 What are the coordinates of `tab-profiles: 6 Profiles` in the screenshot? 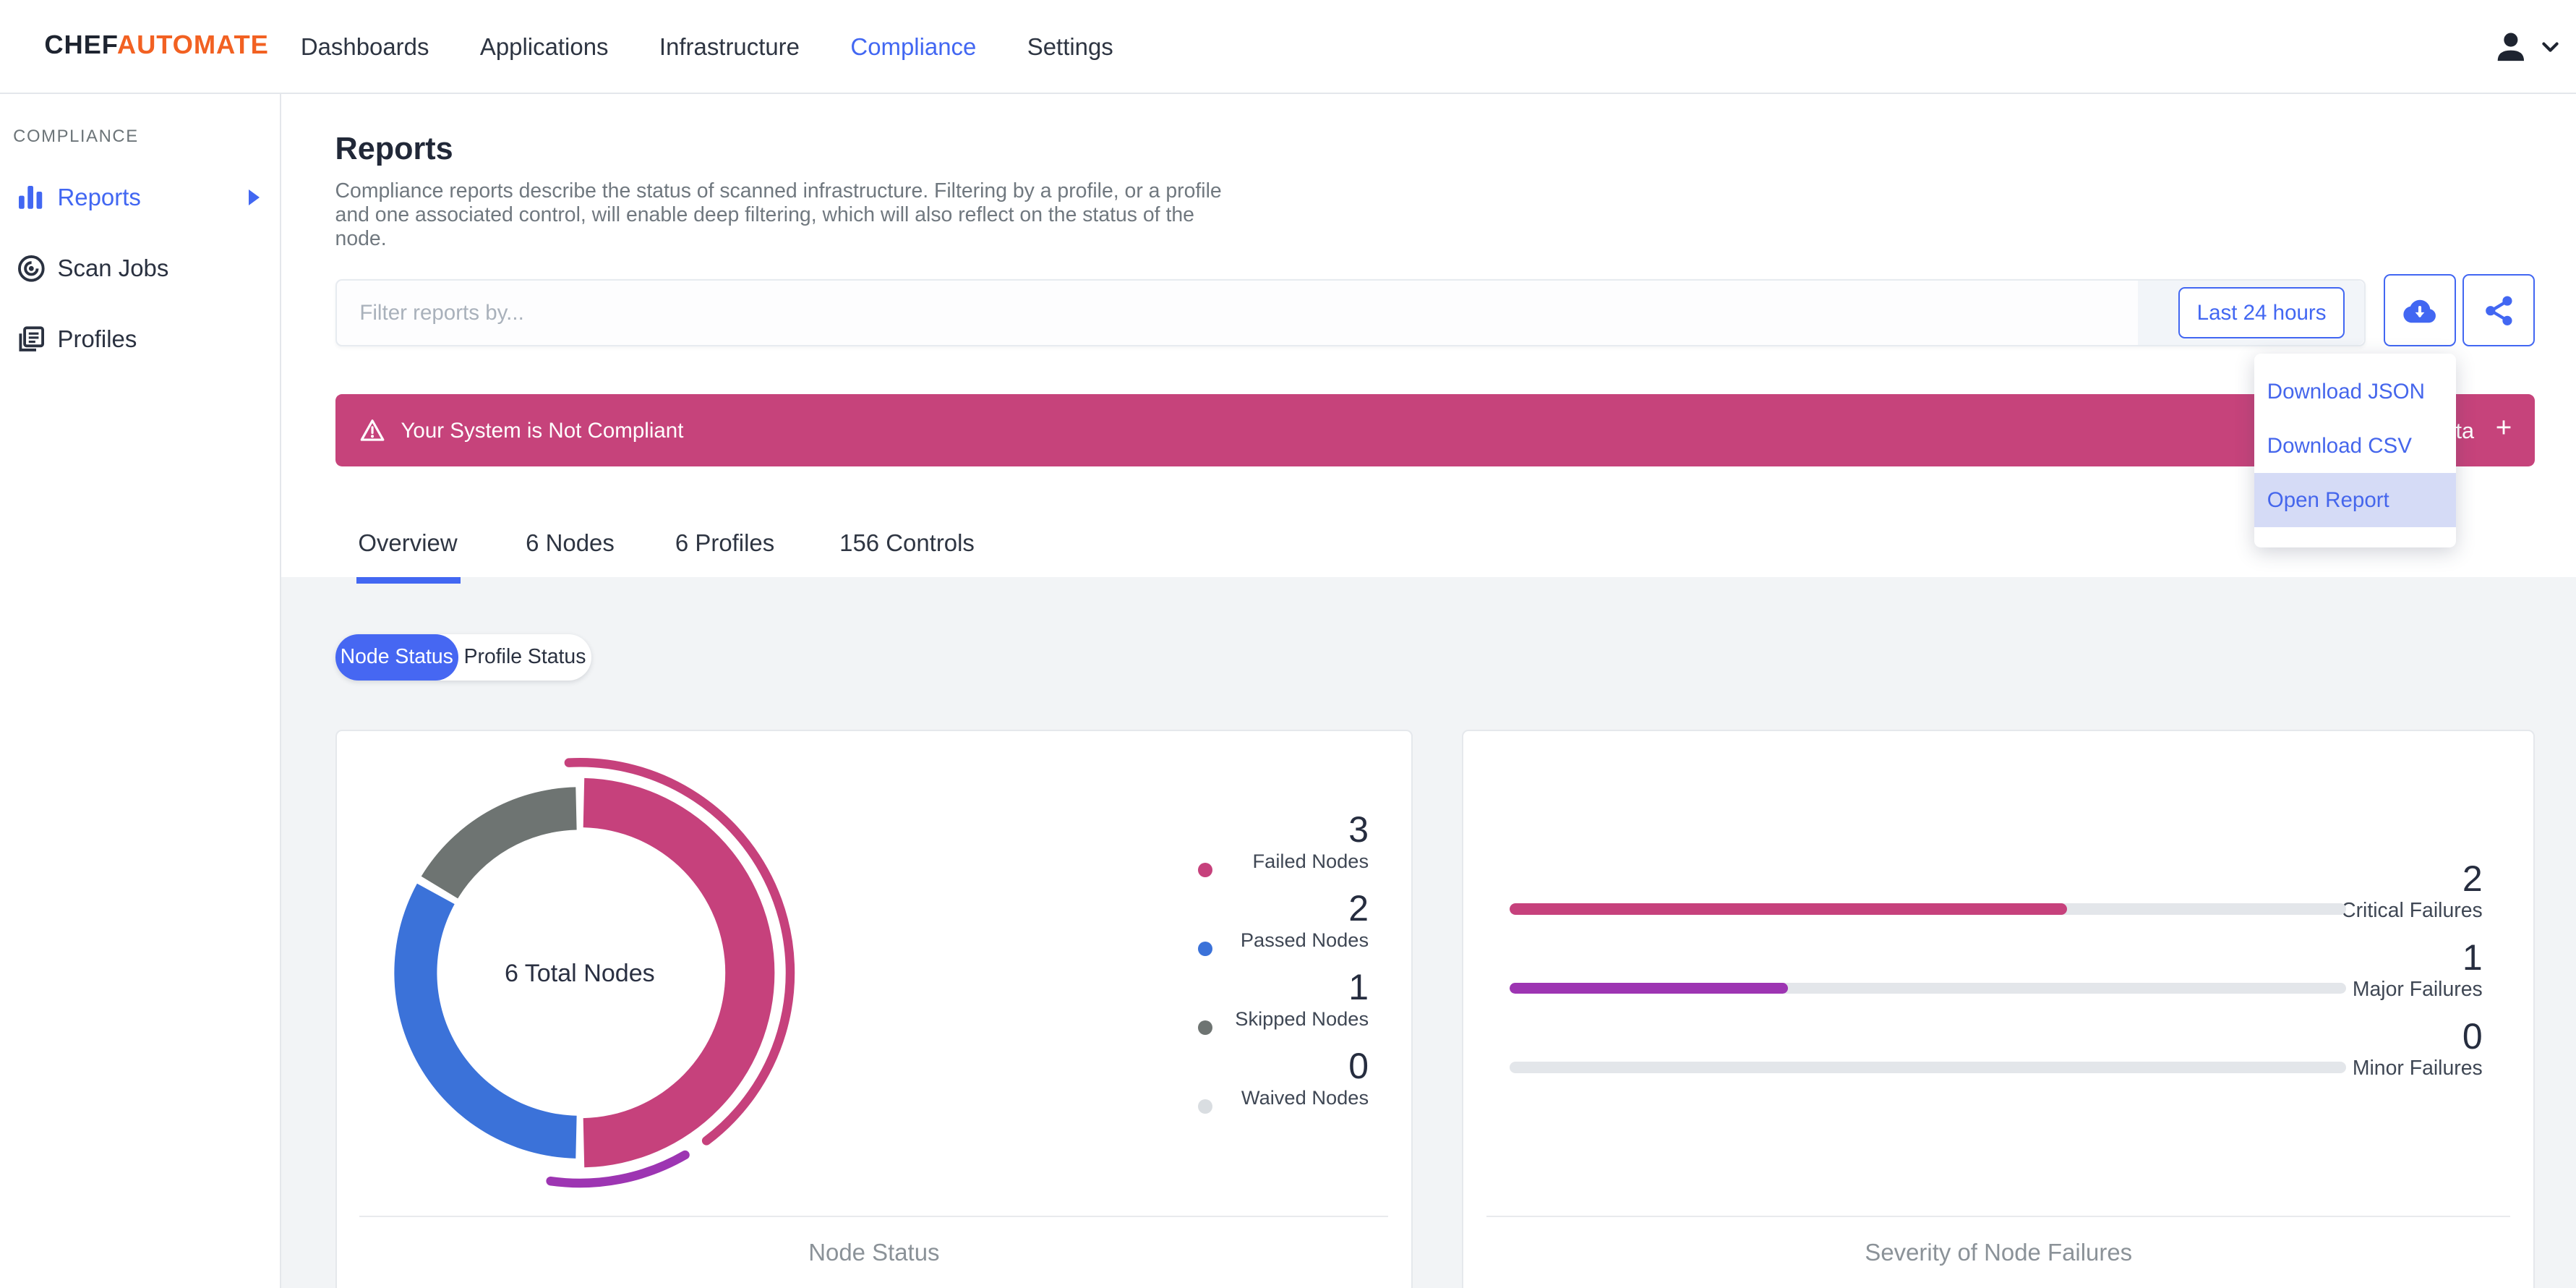 It's located at (724, 543).